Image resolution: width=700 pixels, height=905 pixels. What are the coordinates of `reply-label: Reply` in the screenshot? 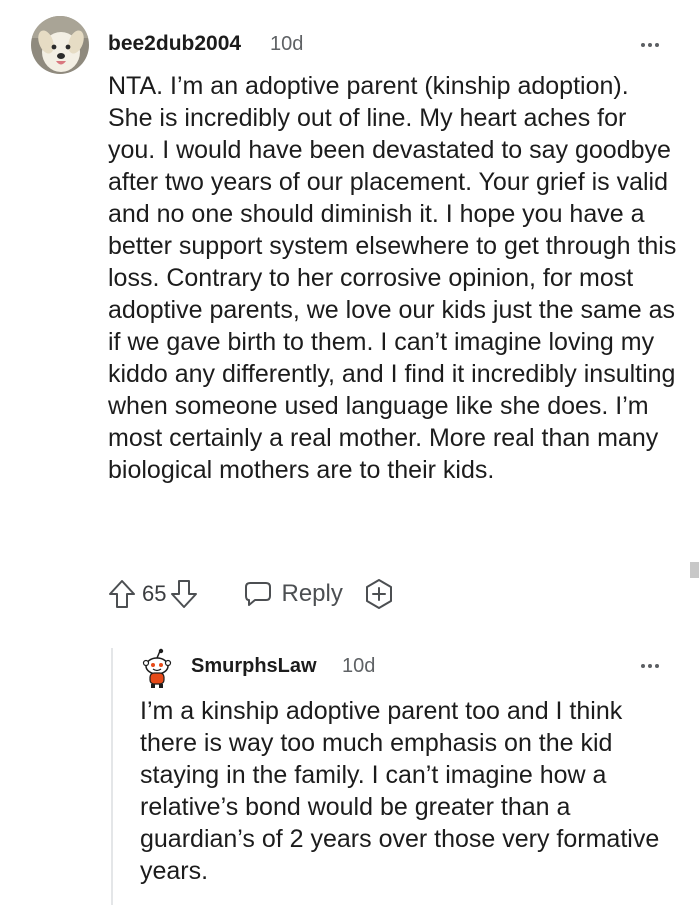 It's located at (312, 593).